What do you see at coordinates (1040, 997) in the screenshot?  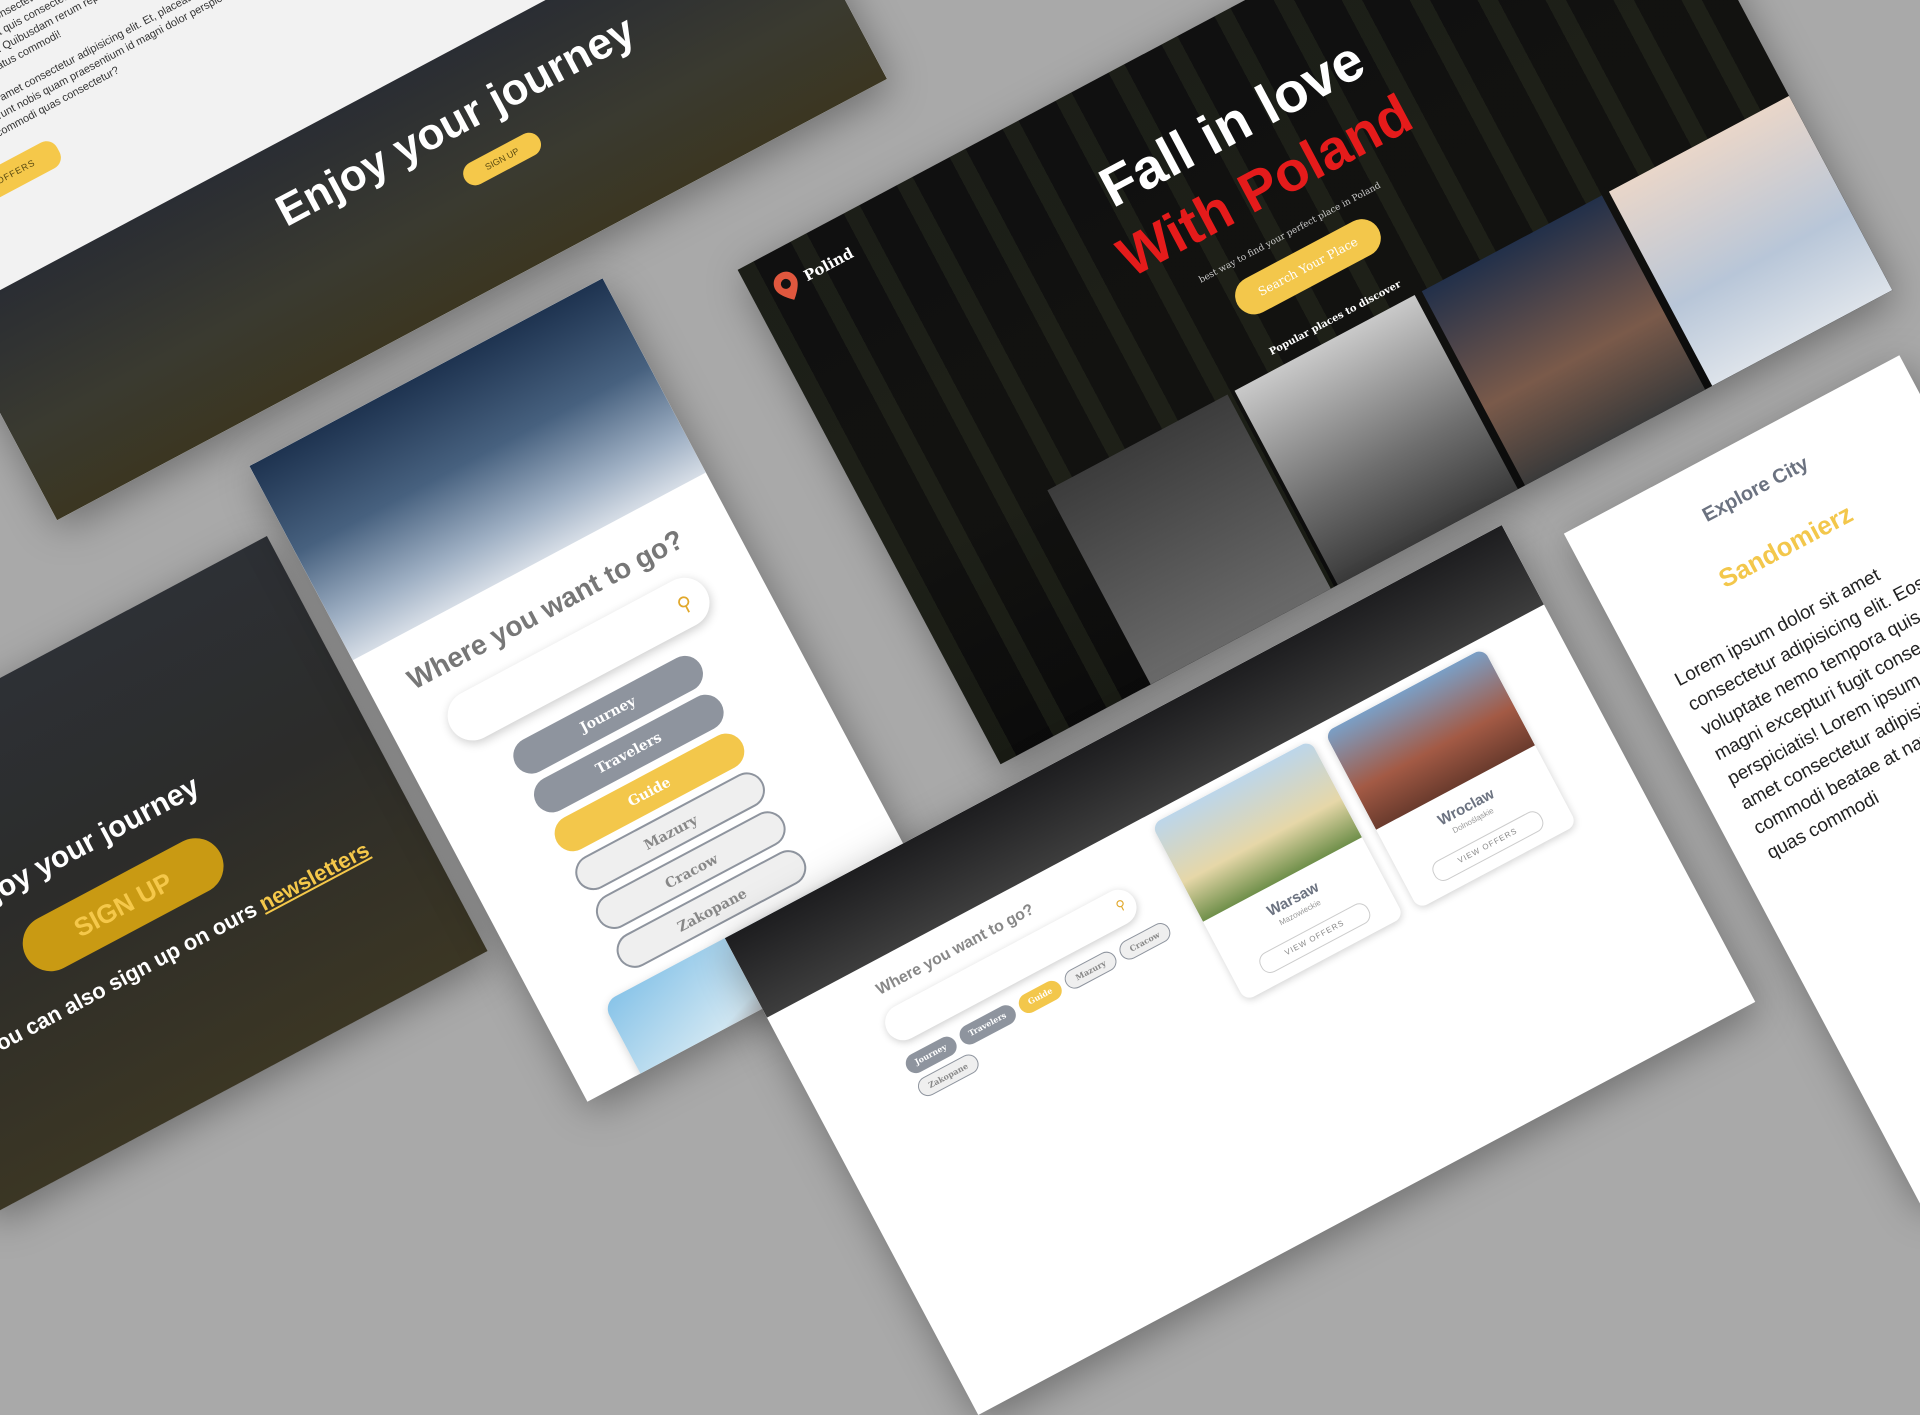 I see `filter-guide: Guide` at bounding box center [1040, 997].